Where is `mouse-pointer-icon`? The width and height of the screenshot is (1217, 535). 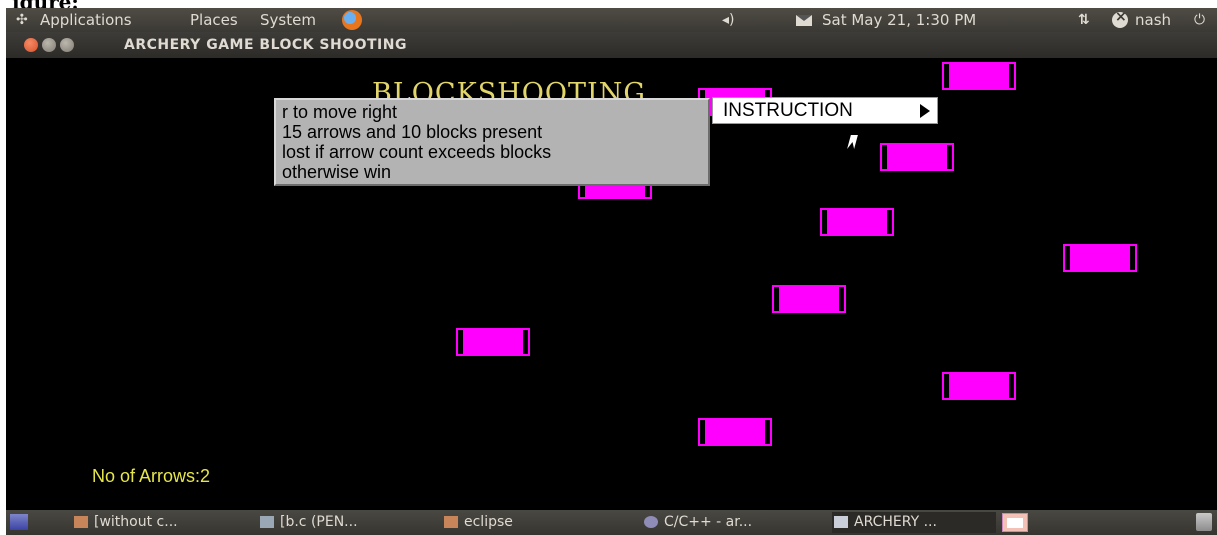
mouse-pointer-icon is located at coordinates (852, 142).